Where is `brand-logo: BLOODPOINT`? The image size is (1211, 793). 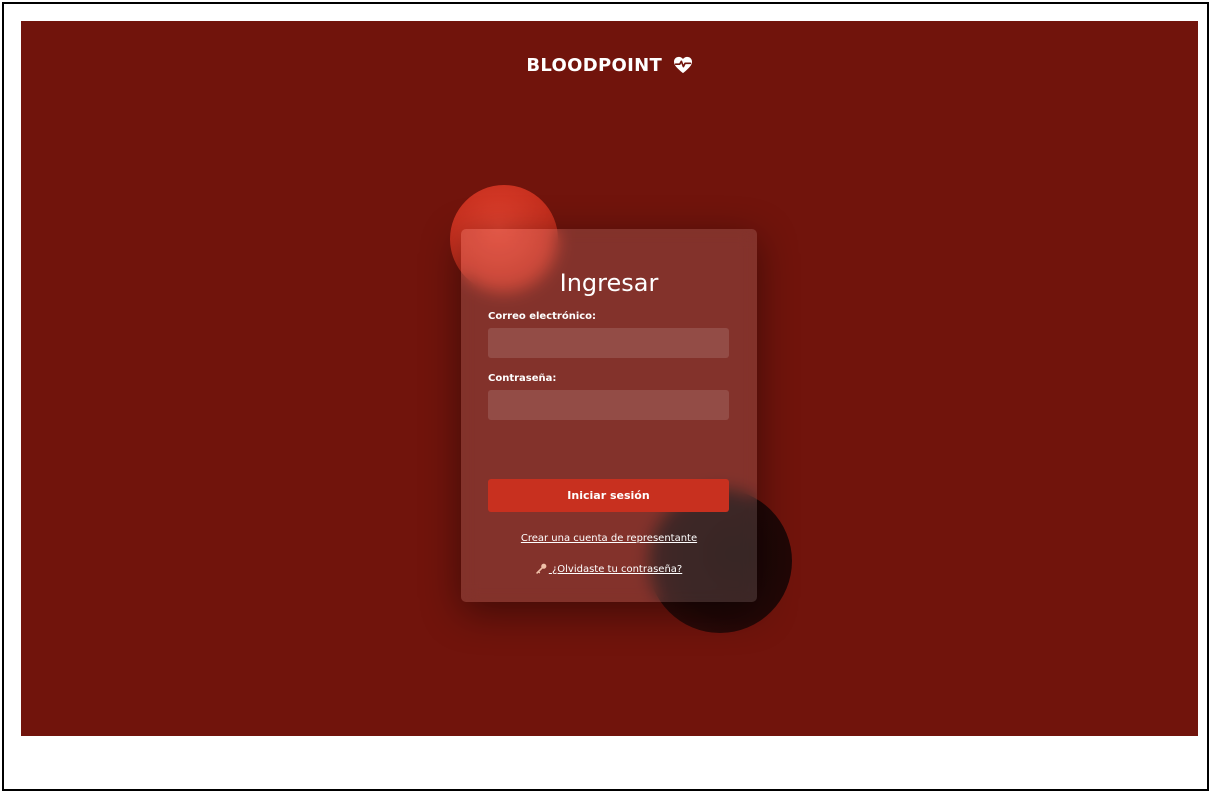 brand-logo: BLOODPOINT is located at coordinates (609, 67).